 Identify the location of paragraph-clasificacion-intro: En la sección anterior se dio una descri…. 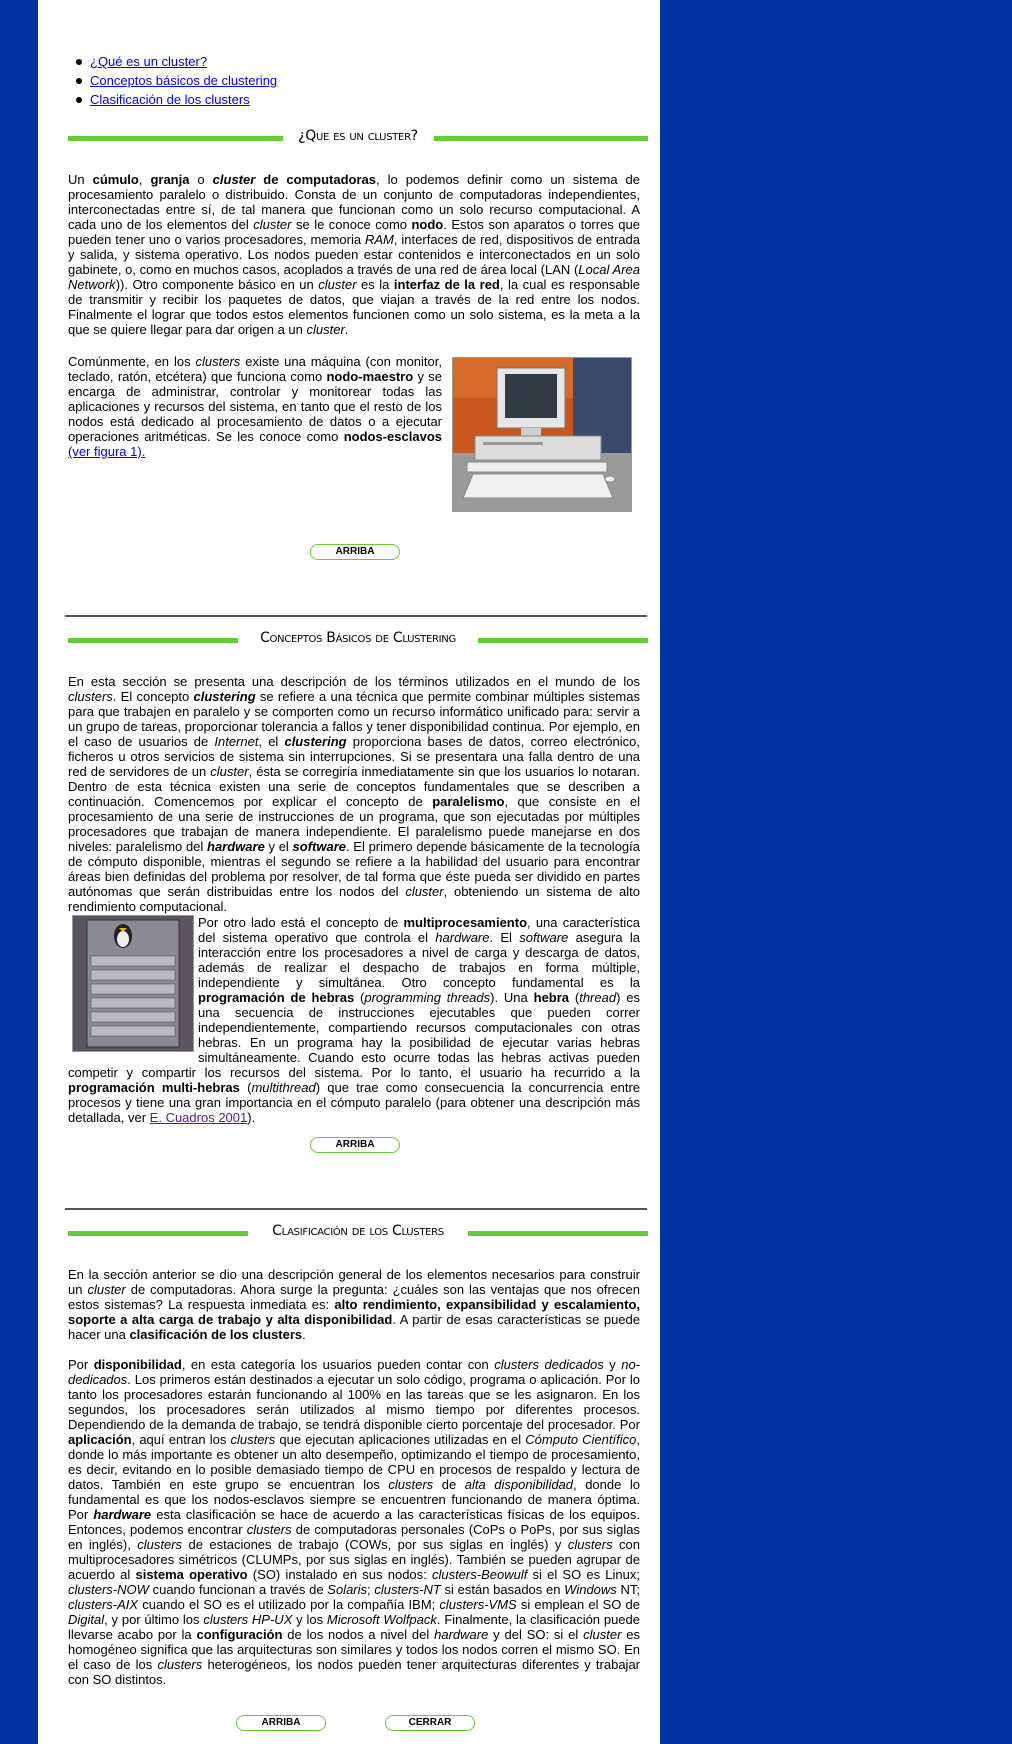
(354, 1304).